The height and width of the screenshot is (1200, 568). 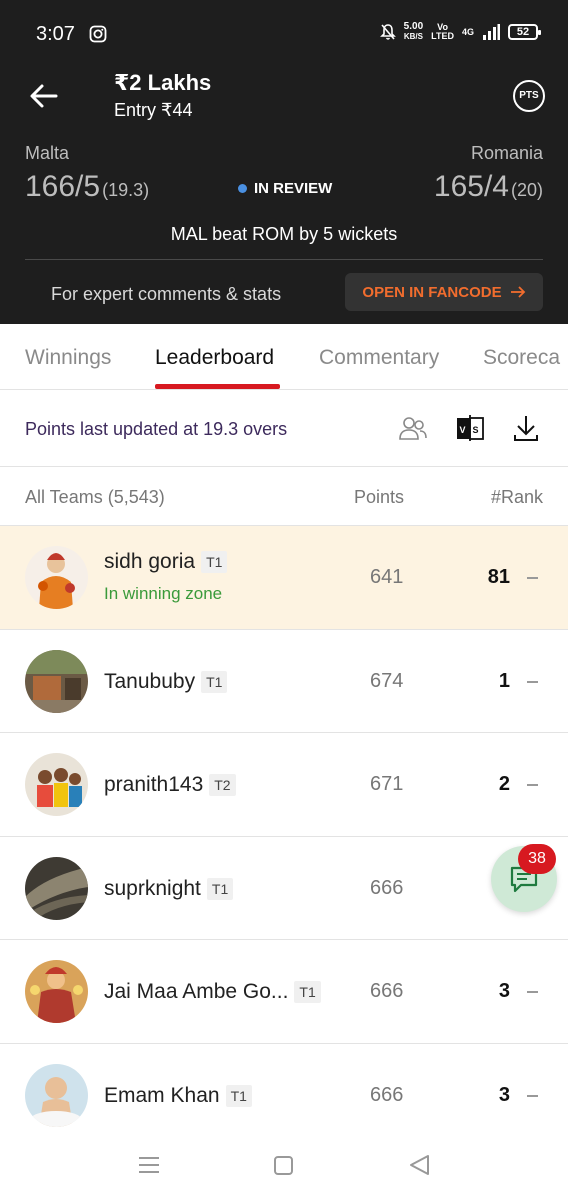 I want to click on status-time: 3:07, so click(x=55, y=34).